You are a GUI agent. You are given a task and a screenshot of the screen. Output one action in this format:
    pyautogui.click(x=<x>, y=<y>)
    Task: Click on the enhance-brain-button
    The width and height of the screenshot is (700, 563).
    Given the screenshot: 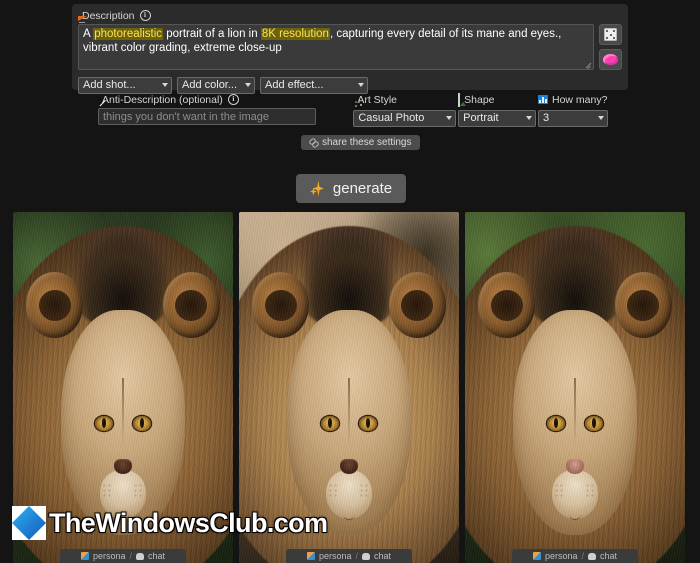 What is the action you would take?
    pyautogui.click(x=610, y=59)
    